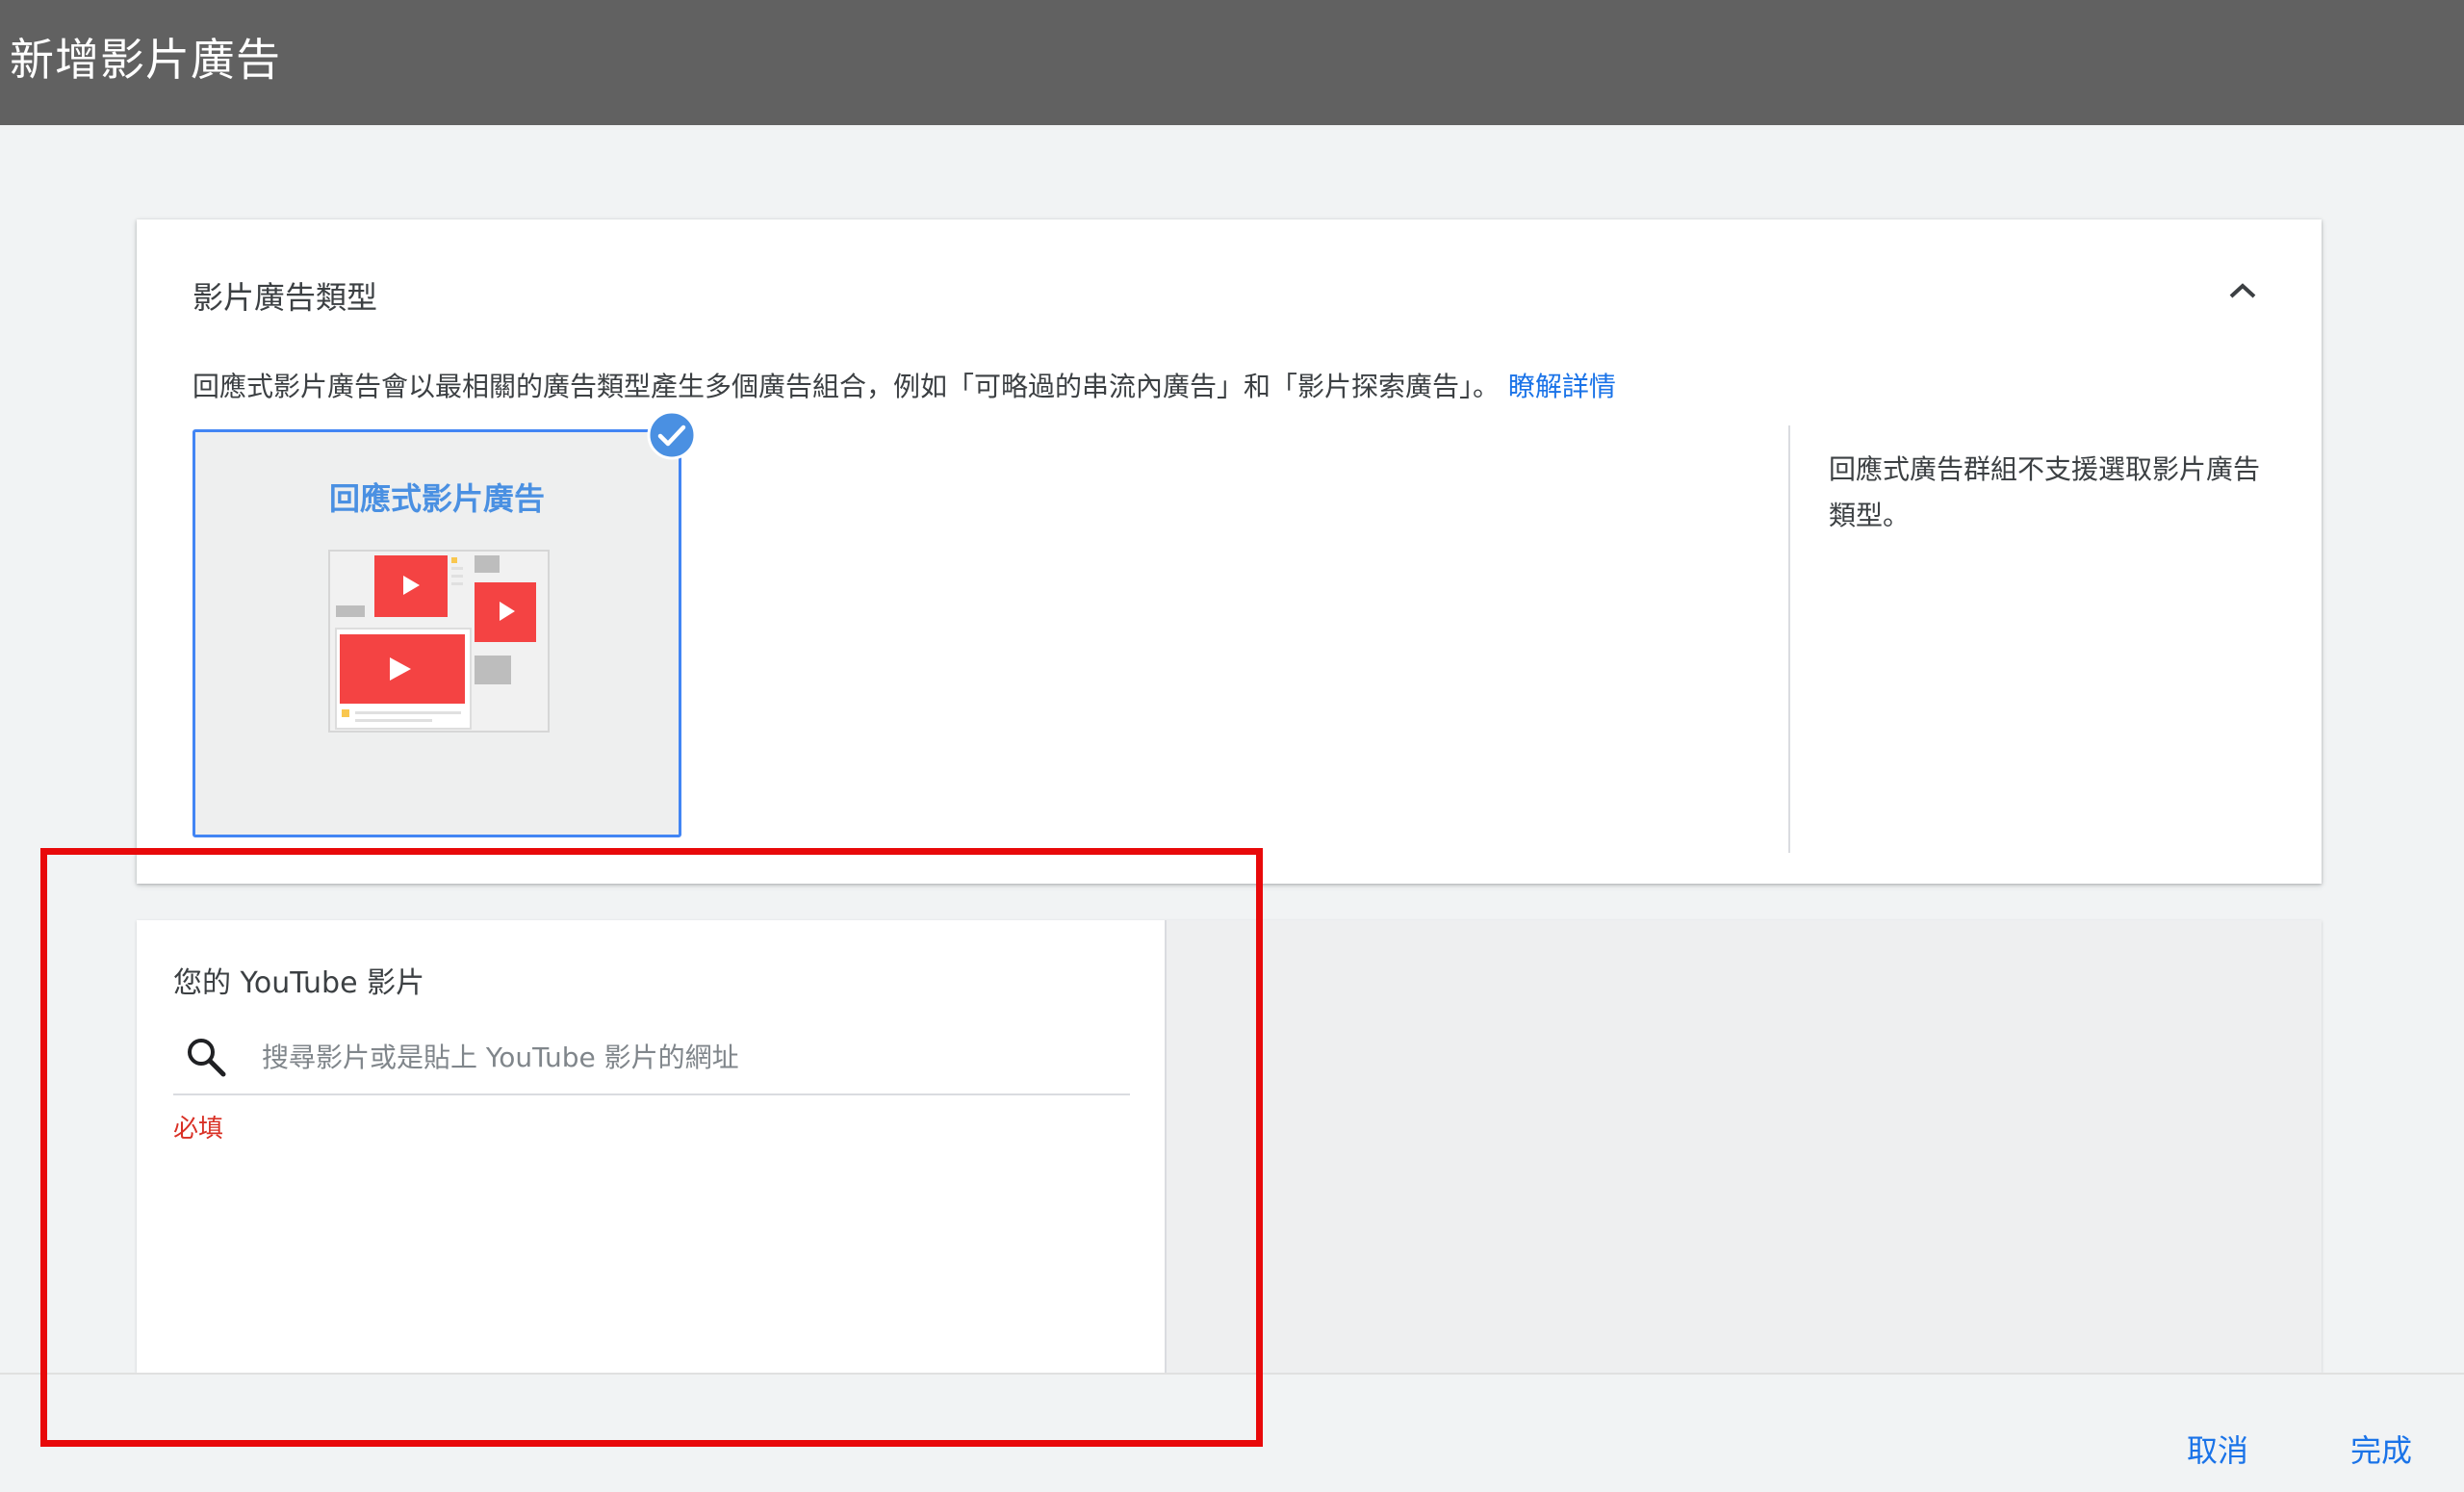  Describe the element at coordinates (145, 60) in the screenshot. I see `page-title: 新增影片廣告` at that location.